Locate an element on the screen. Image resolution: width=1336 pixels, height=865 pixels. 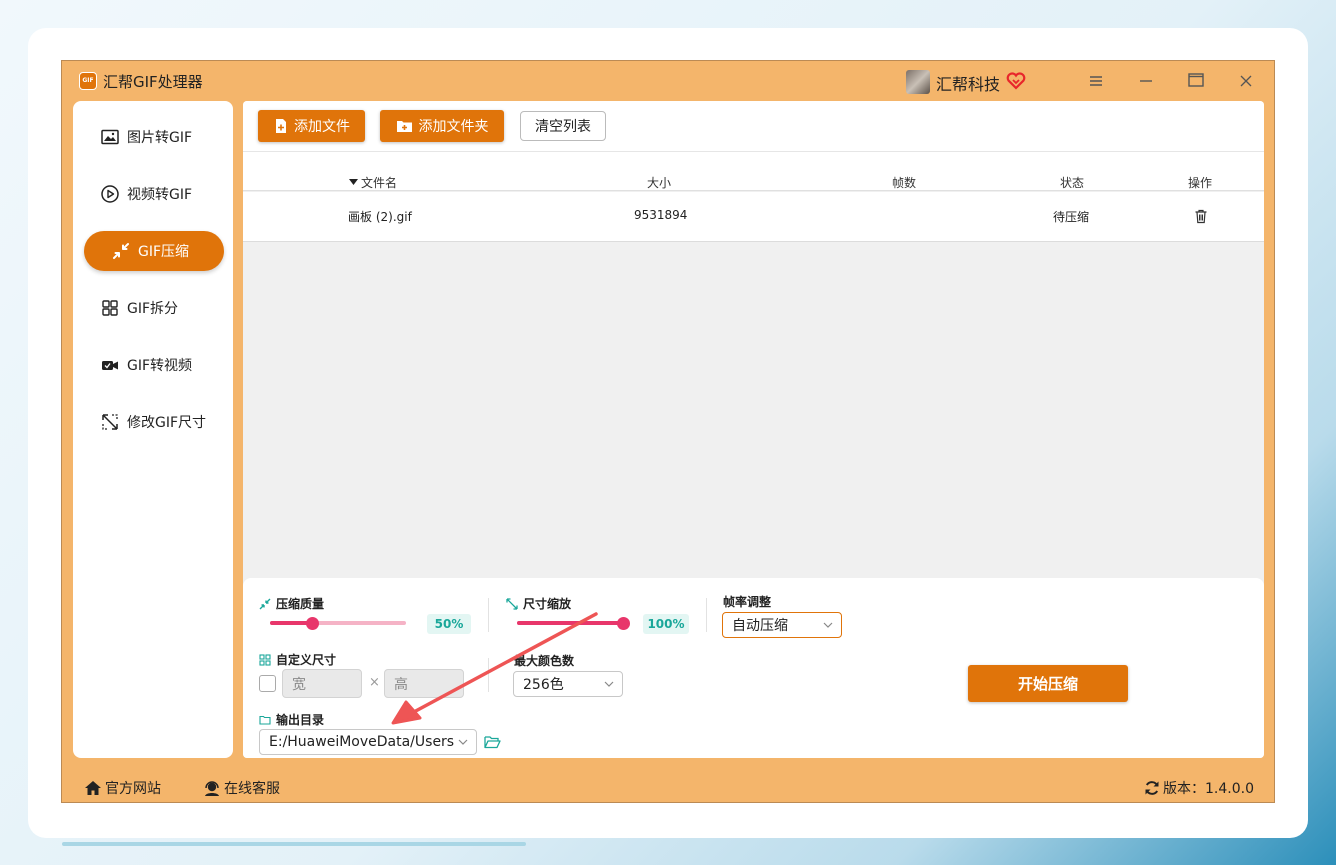
sidebar-item-label: GIF拆分 is located at coordinates (153, 309).